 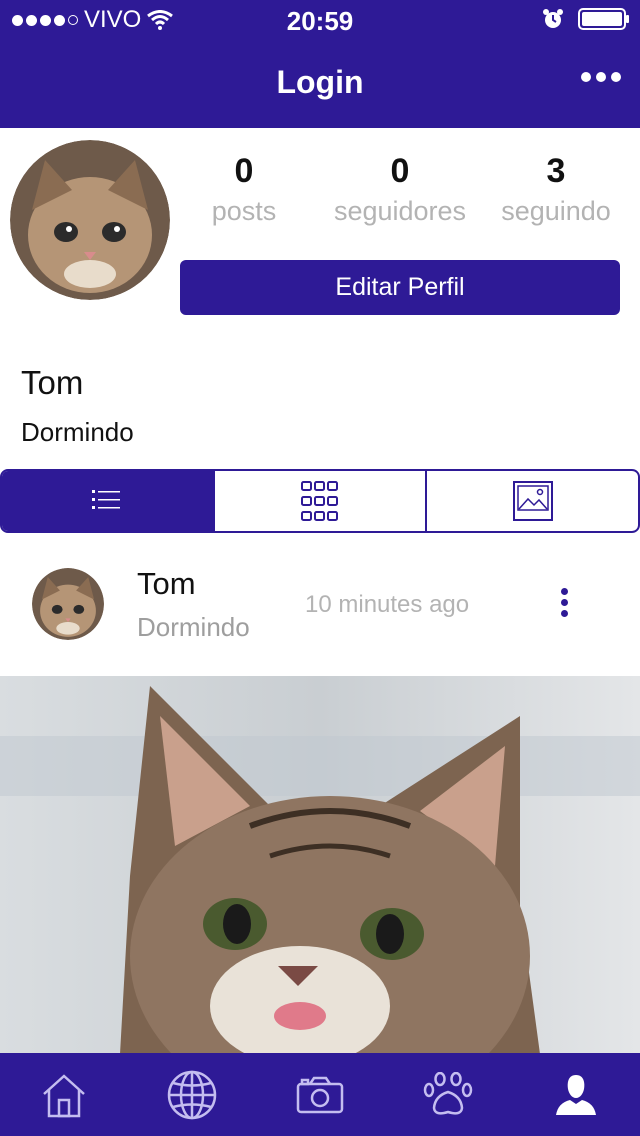 What do you see at coordinates (556, 189) in the screenshot?
I see `stat-following: 3 seguindo` at bounding box center [556, 189].